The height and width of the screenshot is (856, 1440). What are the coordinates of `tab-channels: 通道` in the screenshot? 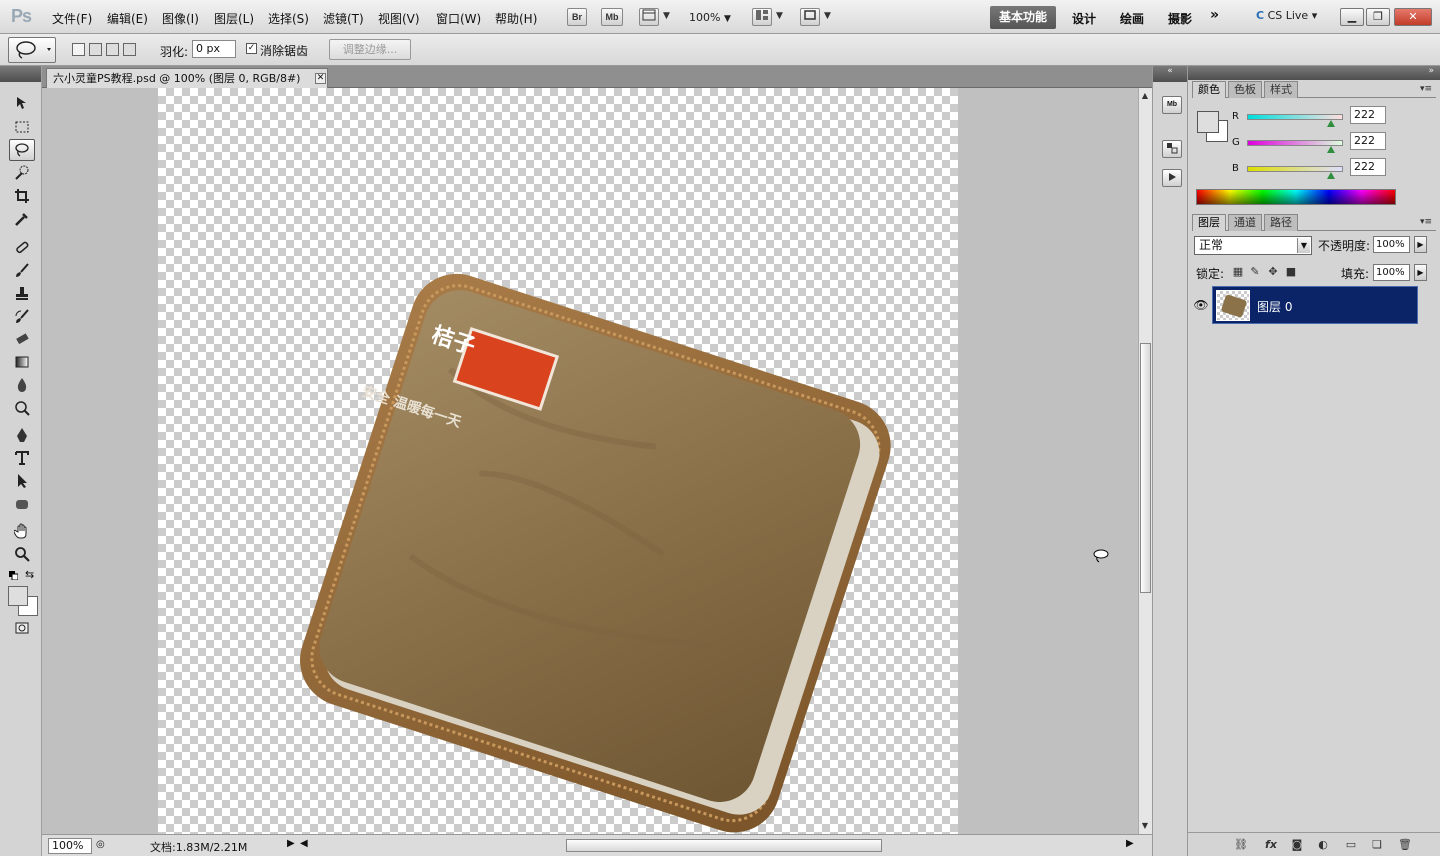 It's located at (1245, 222).